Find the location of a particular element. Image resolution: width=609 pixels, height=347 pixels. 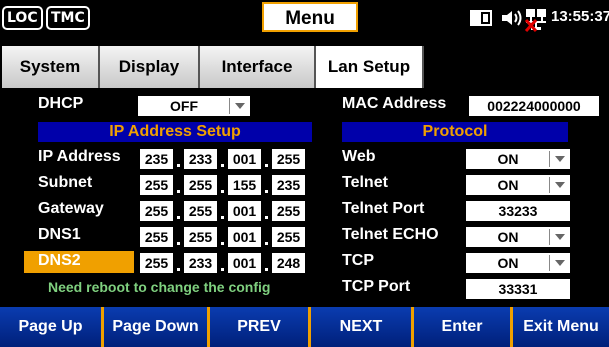

dns1-octet-2: 255 is located at coordinates (200, 237).